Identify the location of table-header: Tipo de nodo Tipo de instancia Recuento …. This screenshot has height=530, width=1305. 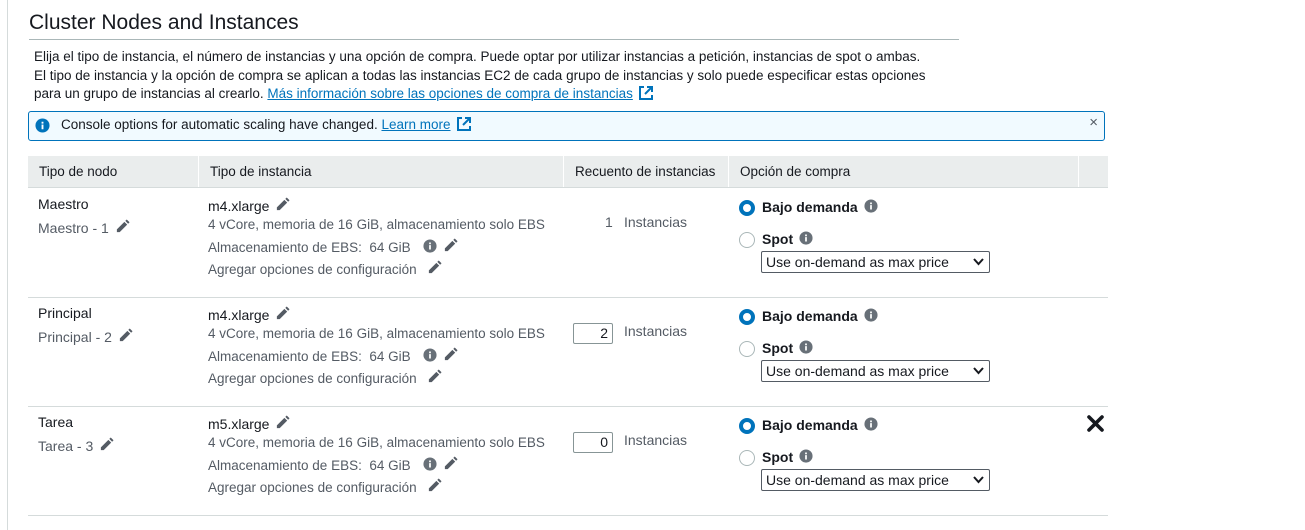
(568, 172).